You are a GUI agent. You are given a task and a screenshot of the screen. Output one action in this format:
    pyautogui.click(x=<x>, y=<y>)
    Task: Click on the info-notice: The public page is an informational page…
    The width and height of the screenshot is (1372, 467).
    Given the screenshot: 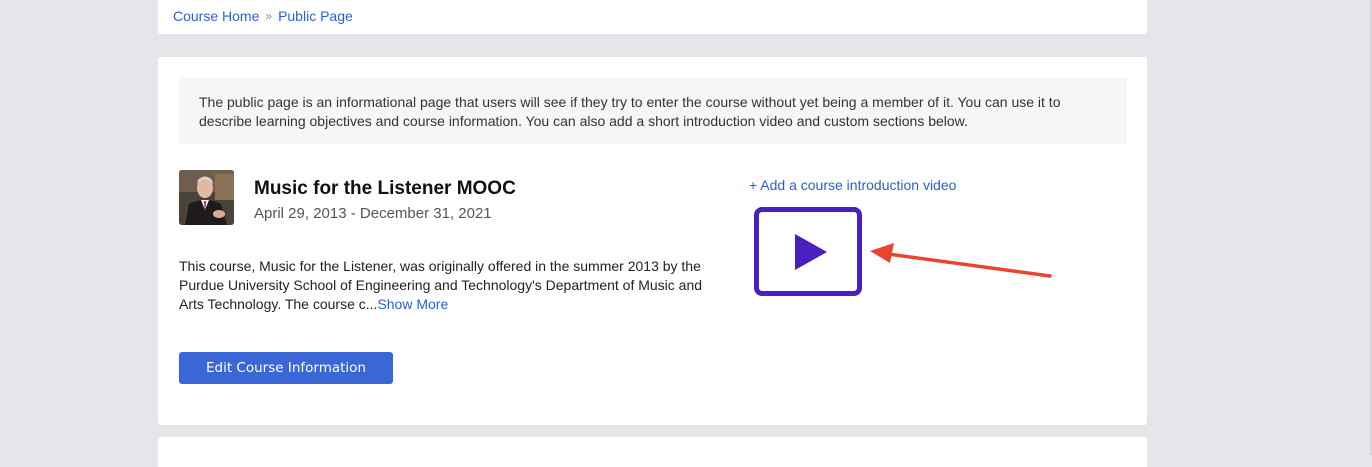 What is the action you would take?
    pyautogui.click(x=653, y=110)
    